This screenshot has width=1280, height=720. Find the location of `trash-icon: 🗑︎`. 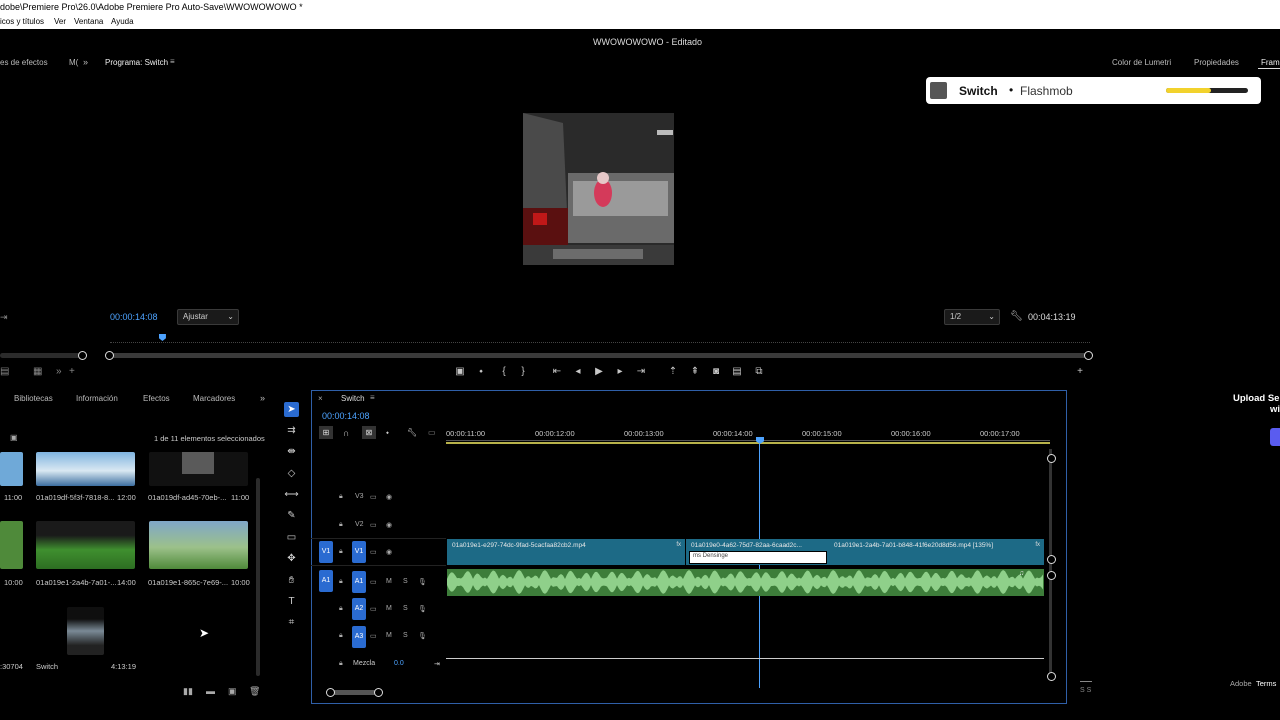

trash-icon: 🗑︎ is located at coordinates (254, 691).